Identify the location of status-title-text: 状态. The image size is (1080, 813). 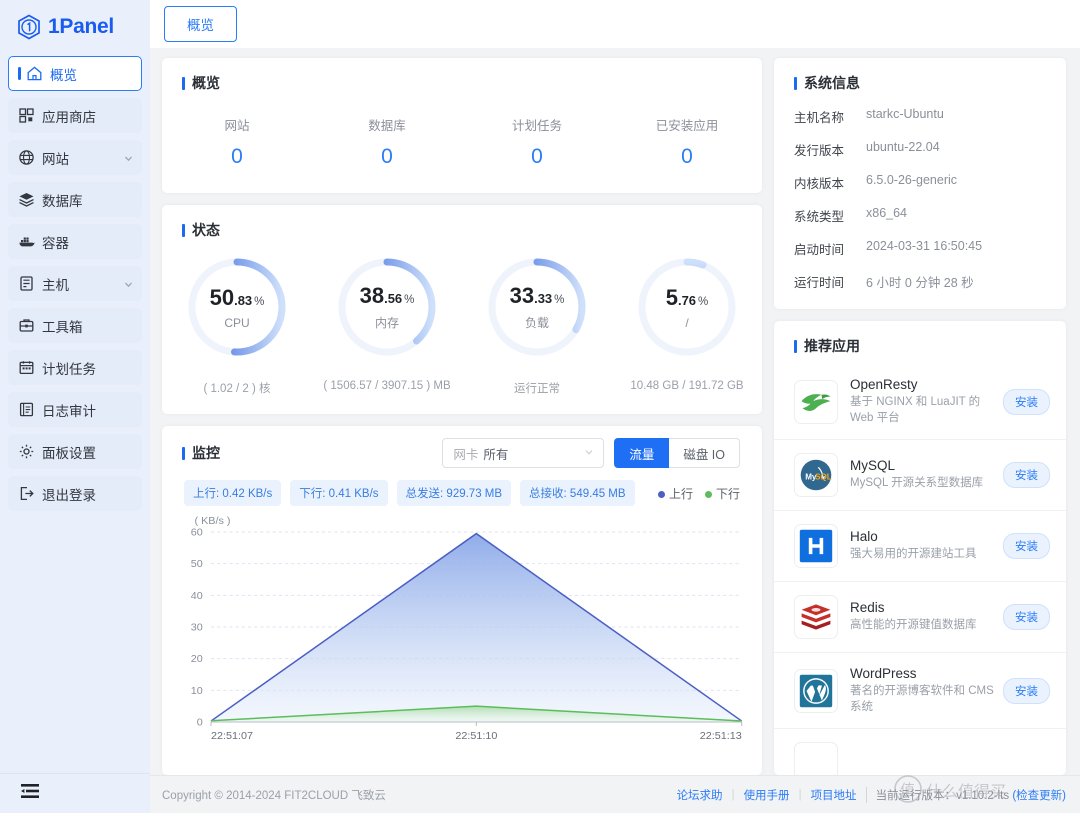
(206, 230).